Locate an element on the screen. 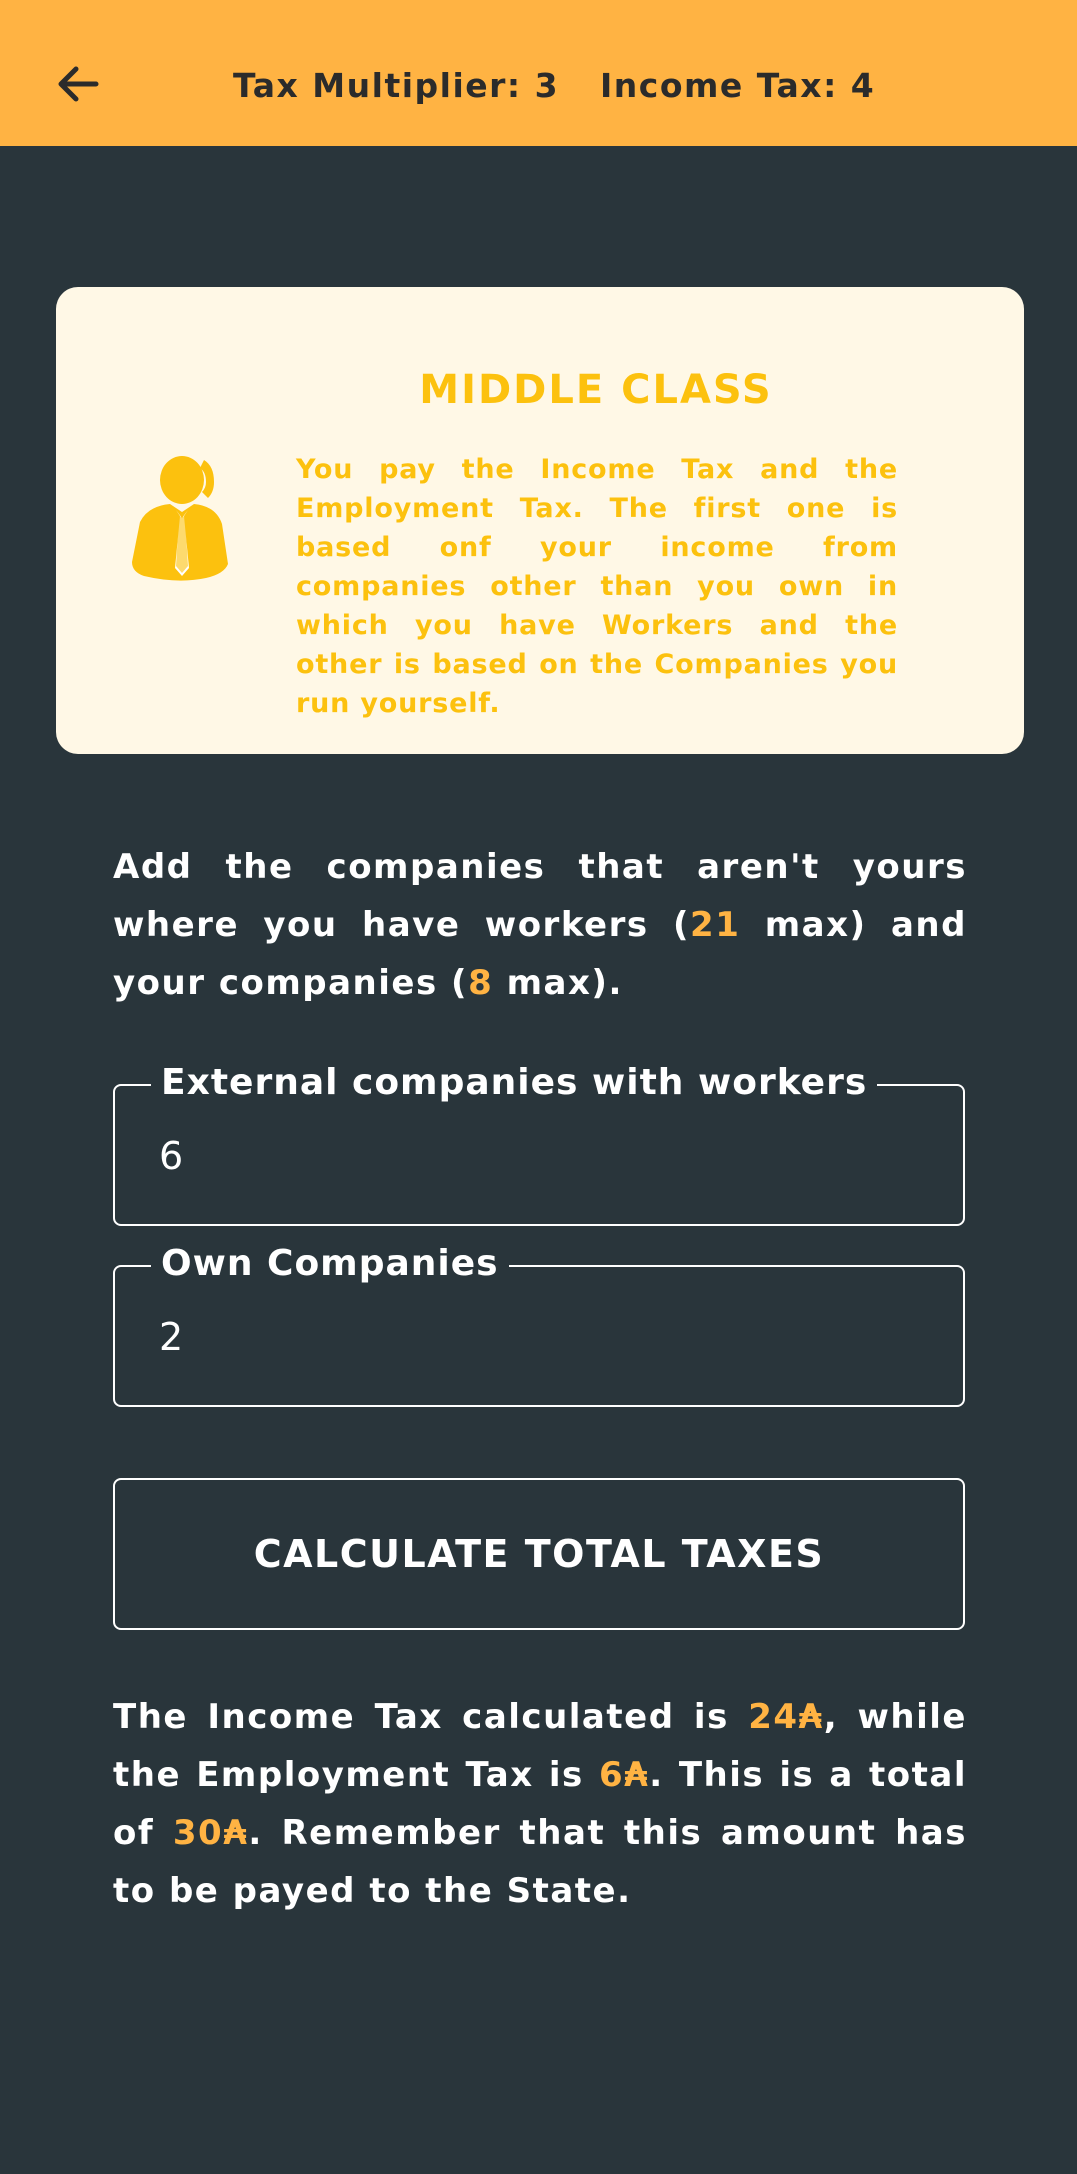  external-companies-label: External companies with workers is located at coordinates (514, 1083).